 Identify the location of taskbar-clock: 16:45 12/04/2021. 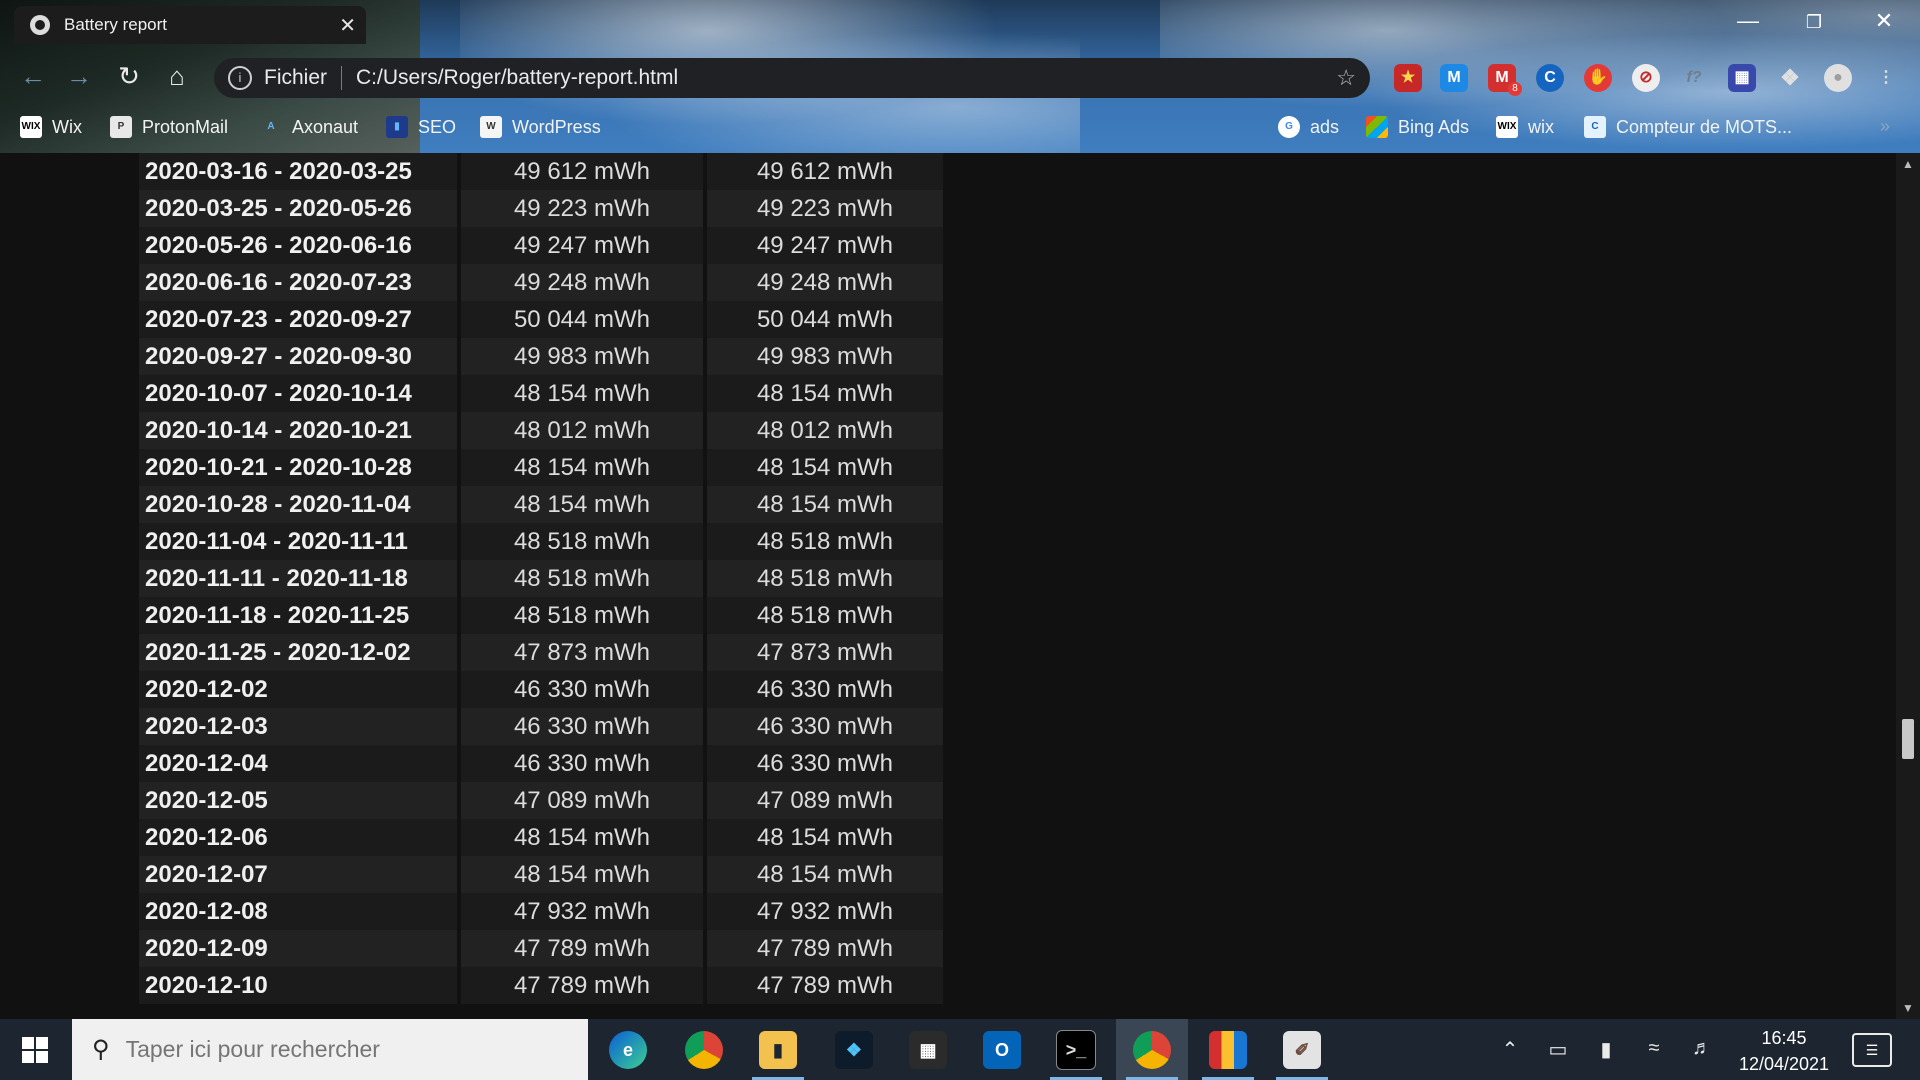
(1784, 1051).